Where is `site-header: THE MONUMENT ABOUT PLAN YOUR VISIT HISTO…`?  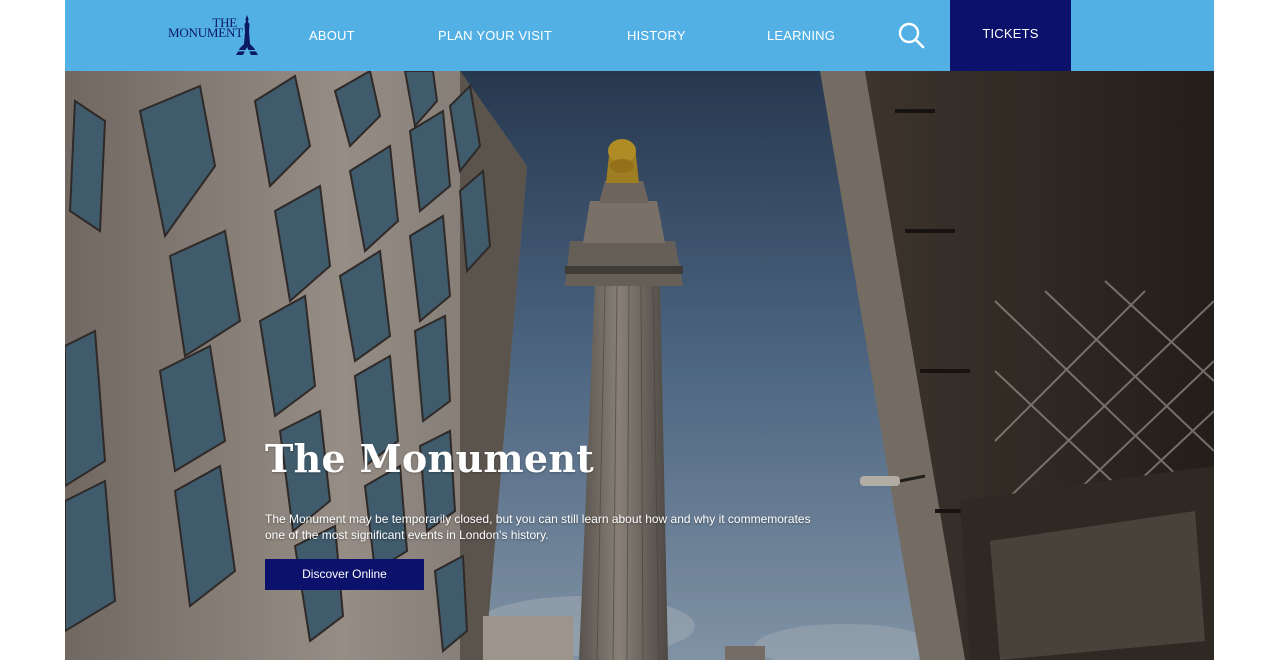 site-header: THE MONUMENT ABOUT PLAN YOUR VISIT HISTO… is located at coordinates (639, 35).